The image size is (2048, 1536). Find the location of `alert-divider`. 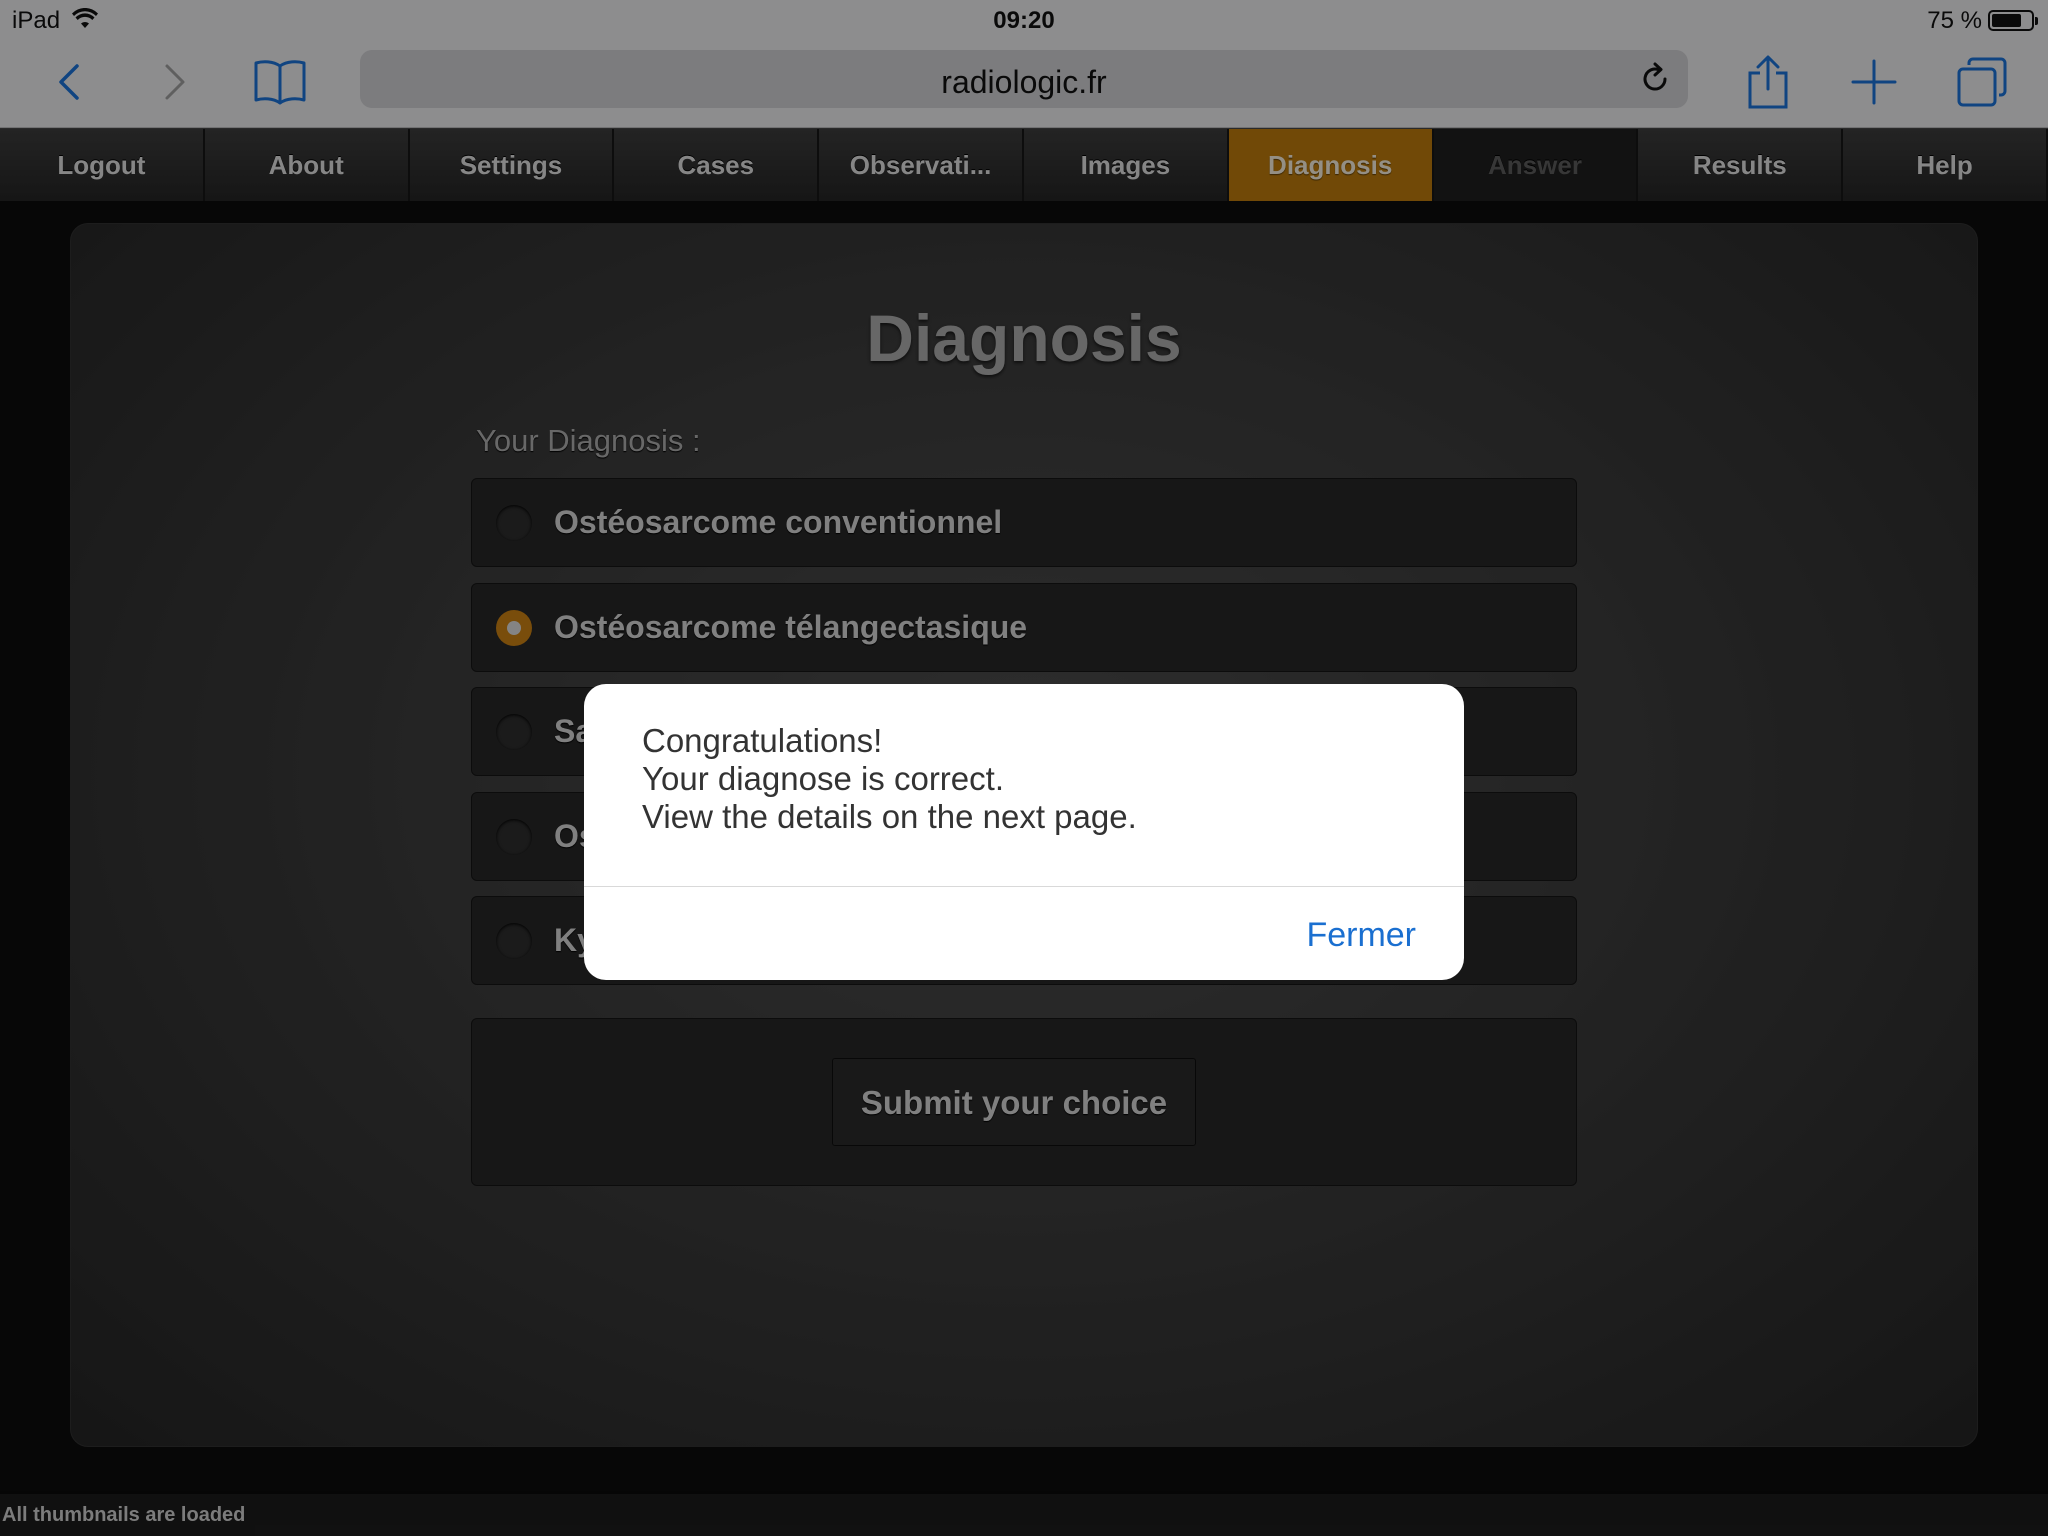

alert-divider is located at coordinates (1024, 886).